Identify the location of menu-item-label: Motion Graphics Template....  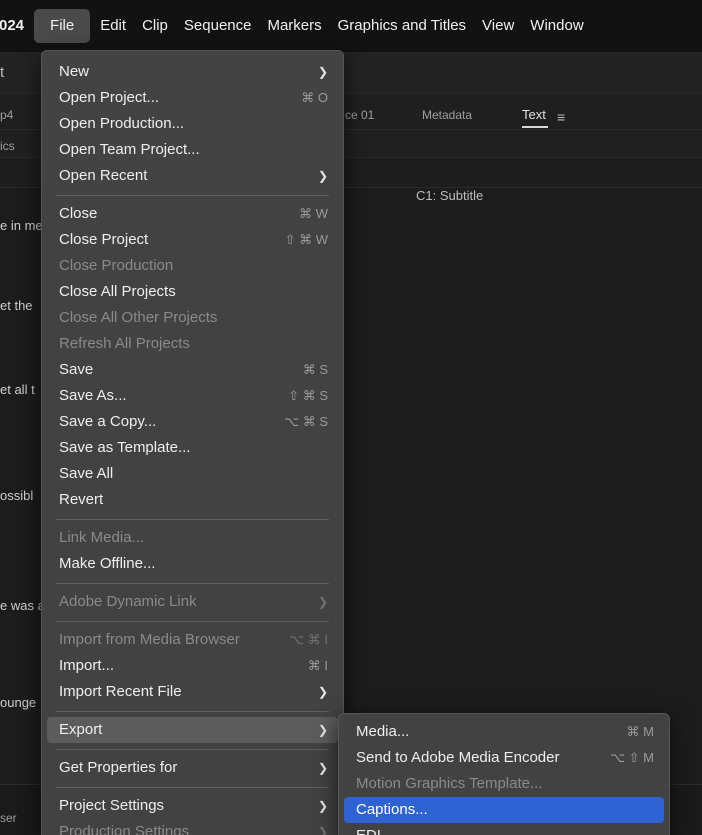
(449, 783).